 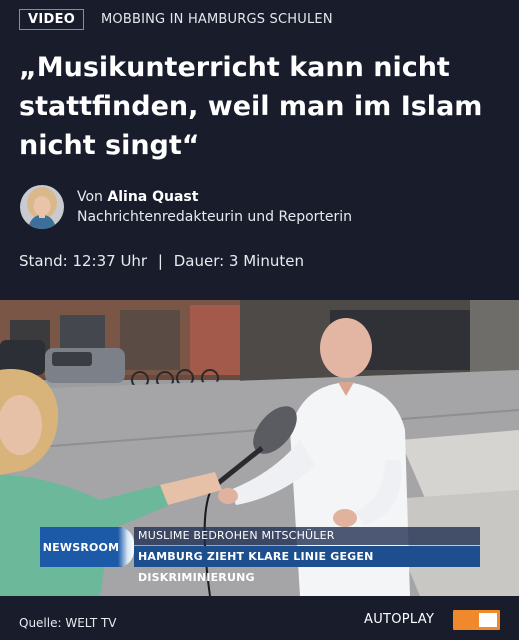 What do you see at coordinates (68, 623) in the screenshot?
I see `video-source: Quelle: WELT TV` at bounding box center [68, 623].